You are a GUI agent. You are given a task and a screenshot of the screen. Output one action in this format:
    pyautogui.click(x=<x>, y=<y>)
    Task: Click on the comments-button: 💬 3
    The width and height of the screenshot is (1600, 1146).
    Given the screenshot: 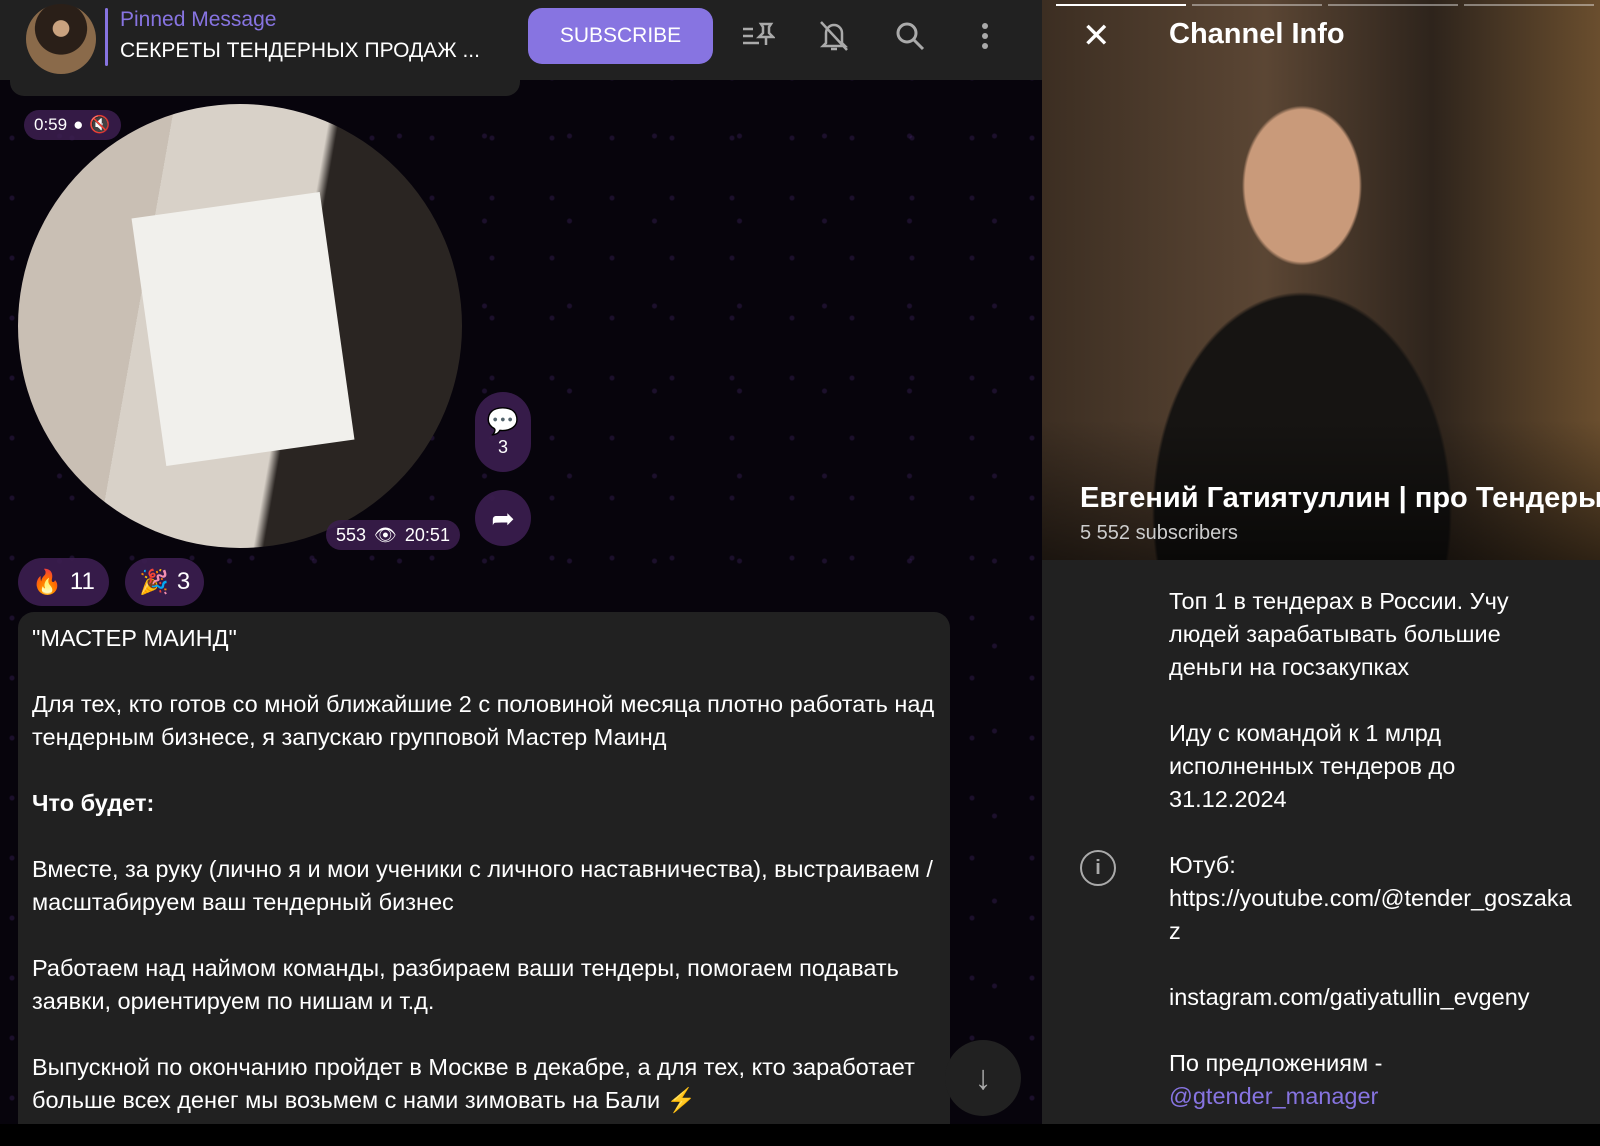 What is the action you would take?
    pyautogui.click(x=503, y=432)
    